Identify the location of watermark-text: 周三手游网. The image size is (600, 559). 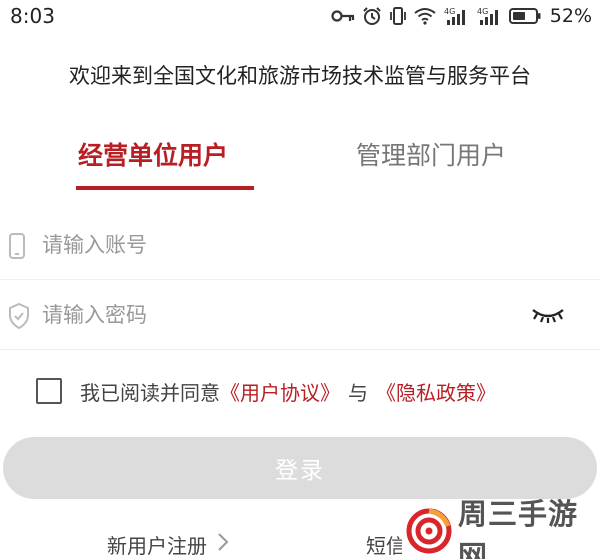
(518, 527).